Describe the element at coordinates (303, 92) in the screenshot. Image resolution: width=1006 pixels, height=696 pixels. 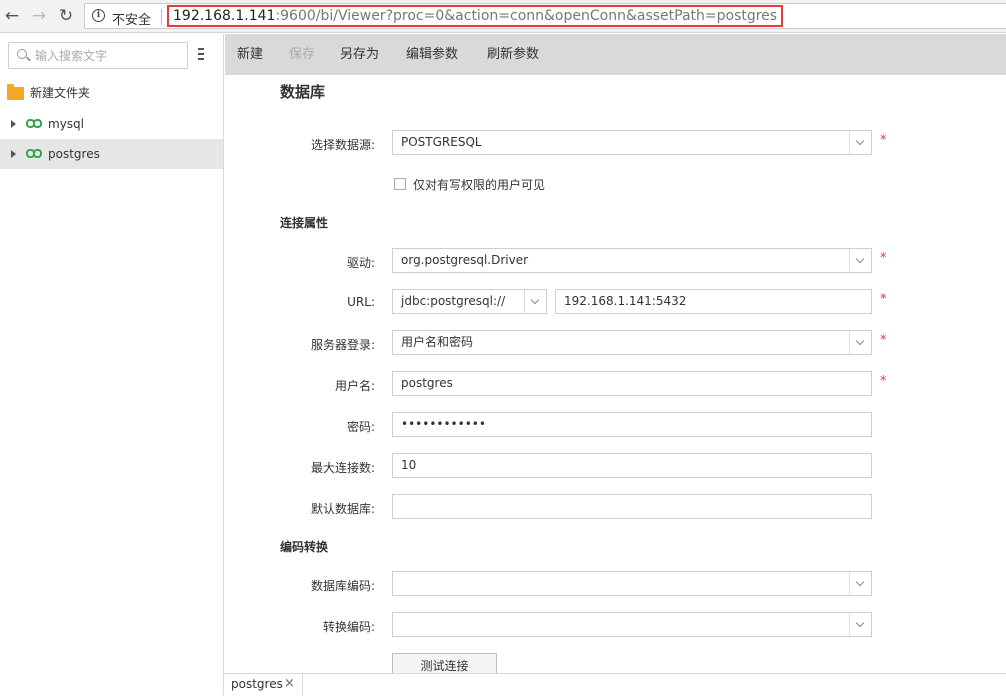
I see `page-title: 数据库` at that location.